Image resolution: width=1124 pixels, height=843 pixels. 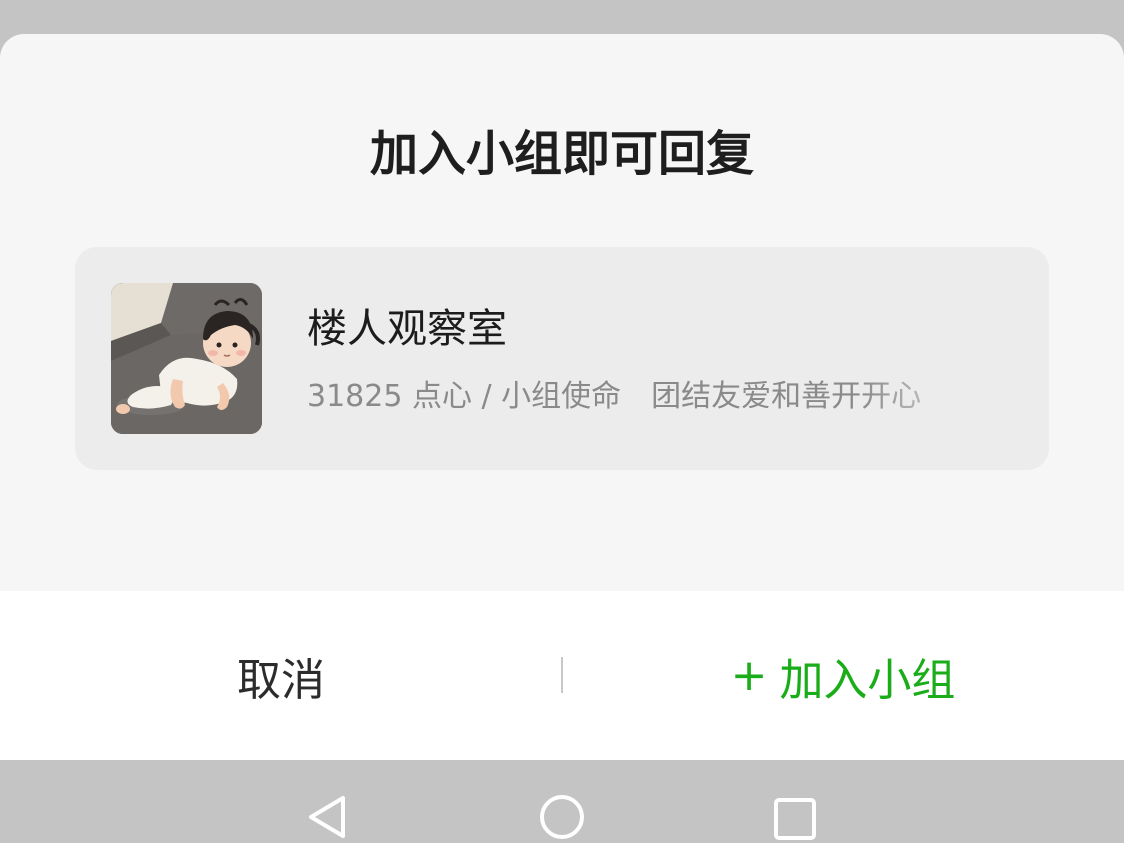 What do you see at coordinates (407, 329) in the screenshot?
I see `group-name: 楼人观察室` at bounding box center [407, 329].